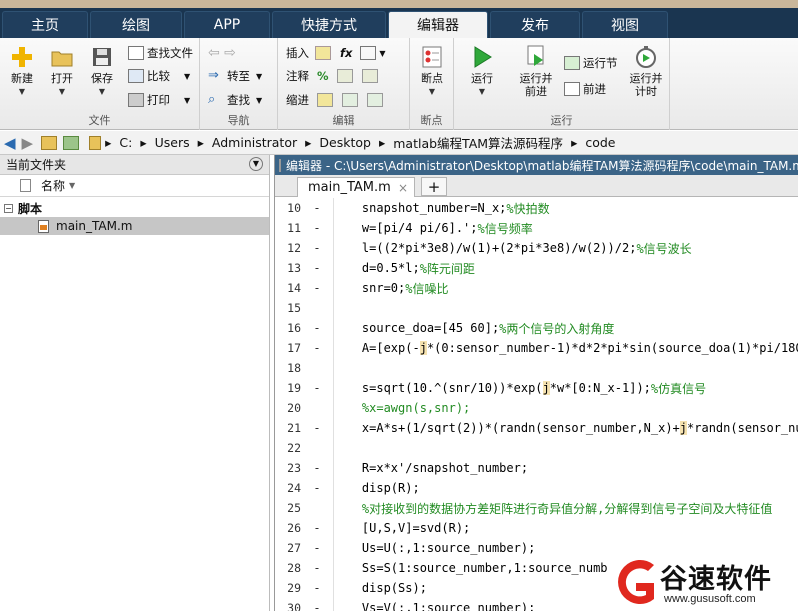  Describe the element at coordinates (403, 188) in the screenshot. I see `close-tab-icon: ×` at that location.